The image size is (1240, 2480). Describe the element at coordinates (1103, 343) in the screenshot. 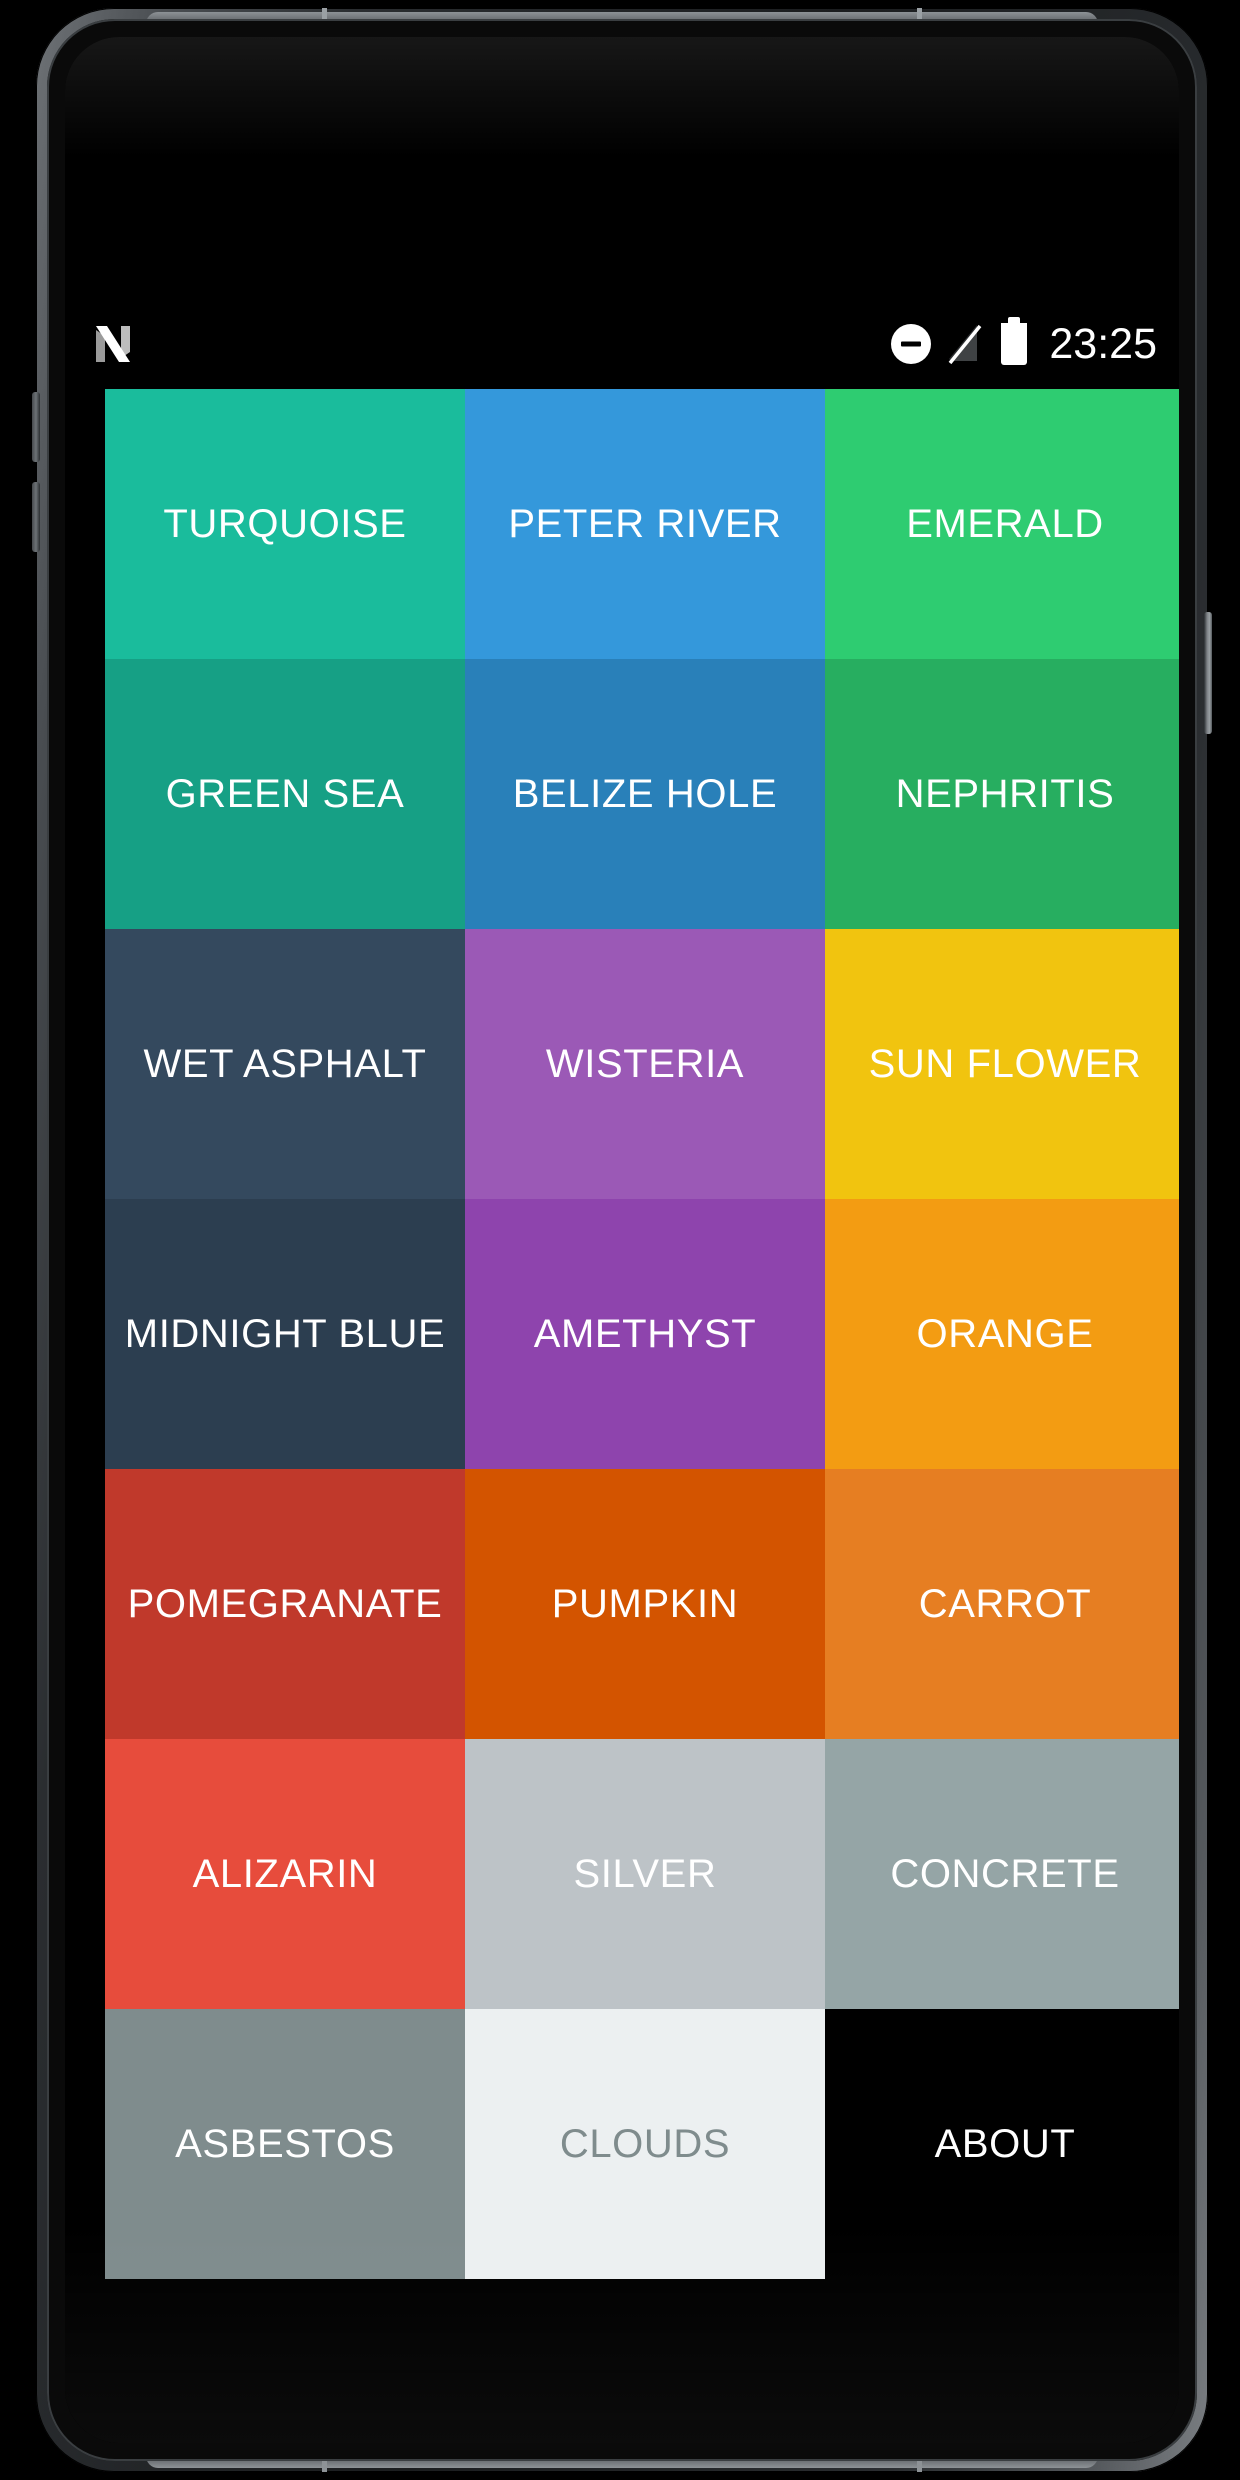

I see `status-bar-clock: 23:25` at that location.